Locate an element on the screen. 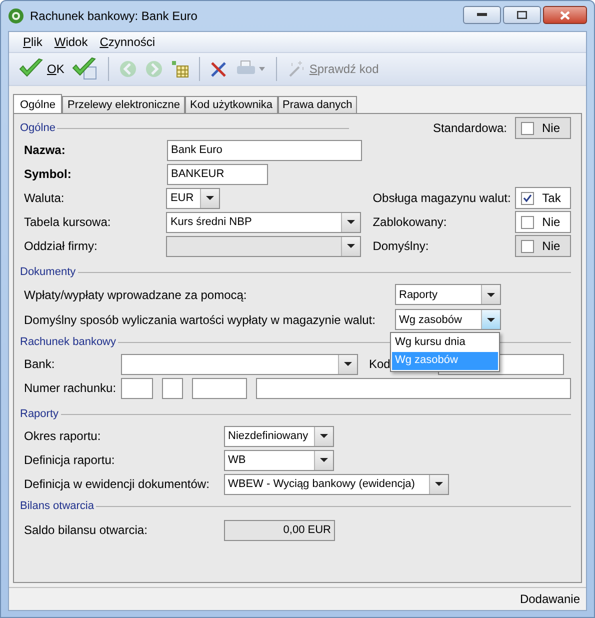 The image size is (595, 618). section-title: Raporty is located at coordinates (39, 414).